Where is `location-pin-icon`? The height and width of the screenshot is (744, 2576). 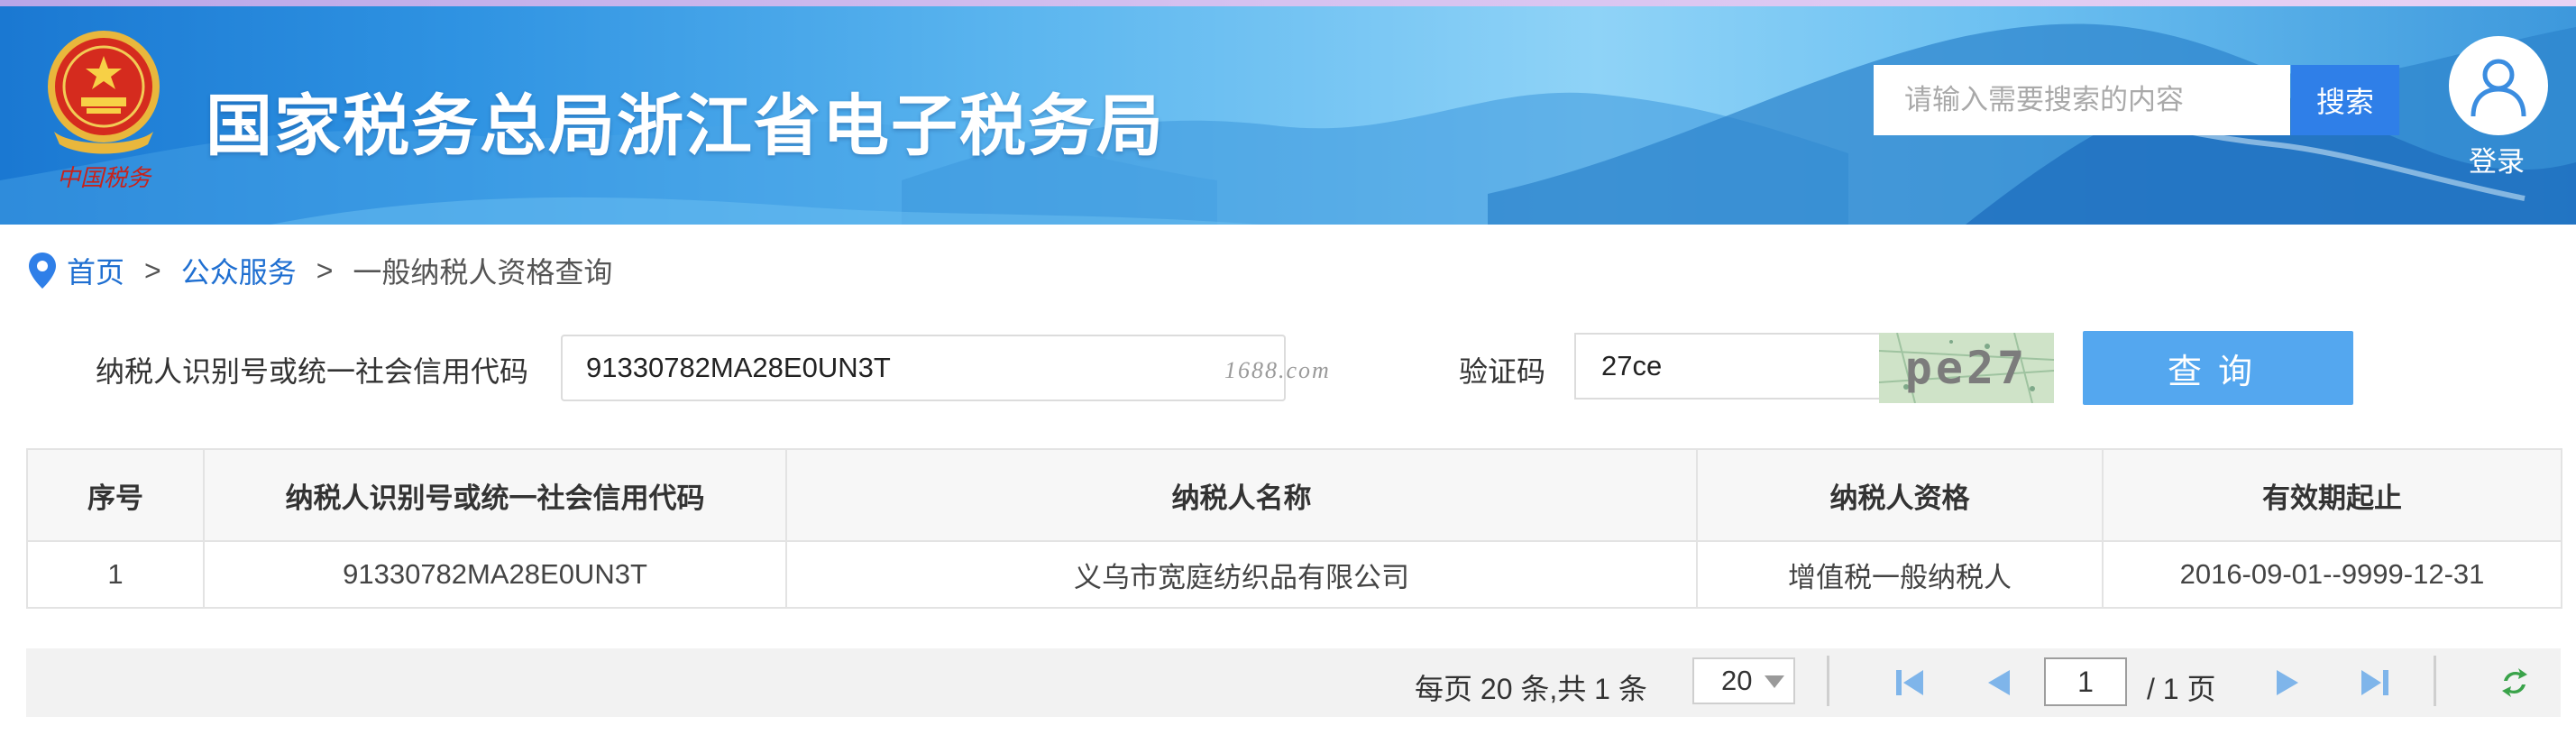
location-pin-icon is located at coordinates (42, 271).